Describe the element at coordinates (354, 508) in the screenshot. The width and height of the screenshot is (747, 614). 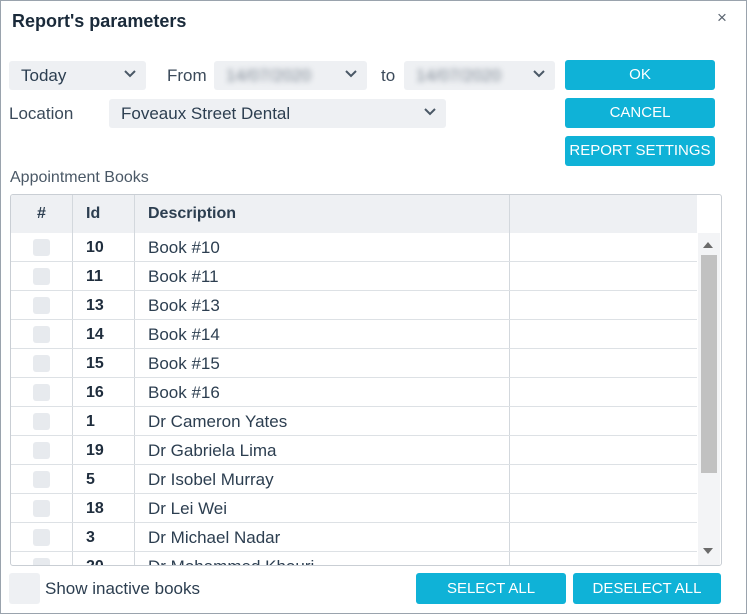
I see `table-row: 18 Dr Lei Wei` at that location.